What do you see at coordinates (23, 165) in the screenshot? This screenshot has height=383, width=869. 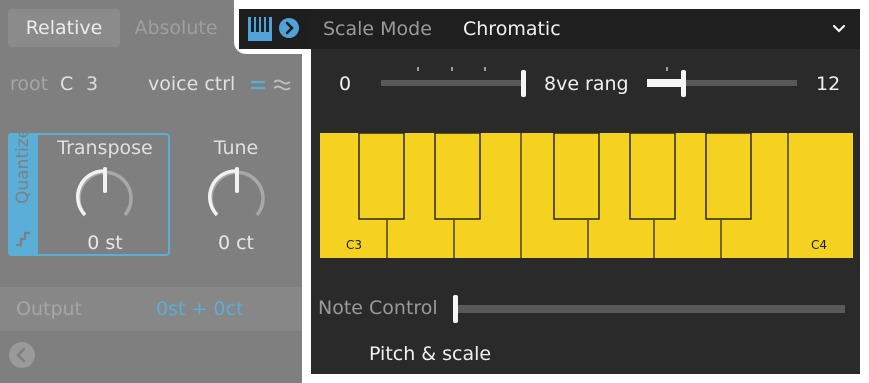 I see `quantize-label: Quantize` at bounding box center [23, 165].